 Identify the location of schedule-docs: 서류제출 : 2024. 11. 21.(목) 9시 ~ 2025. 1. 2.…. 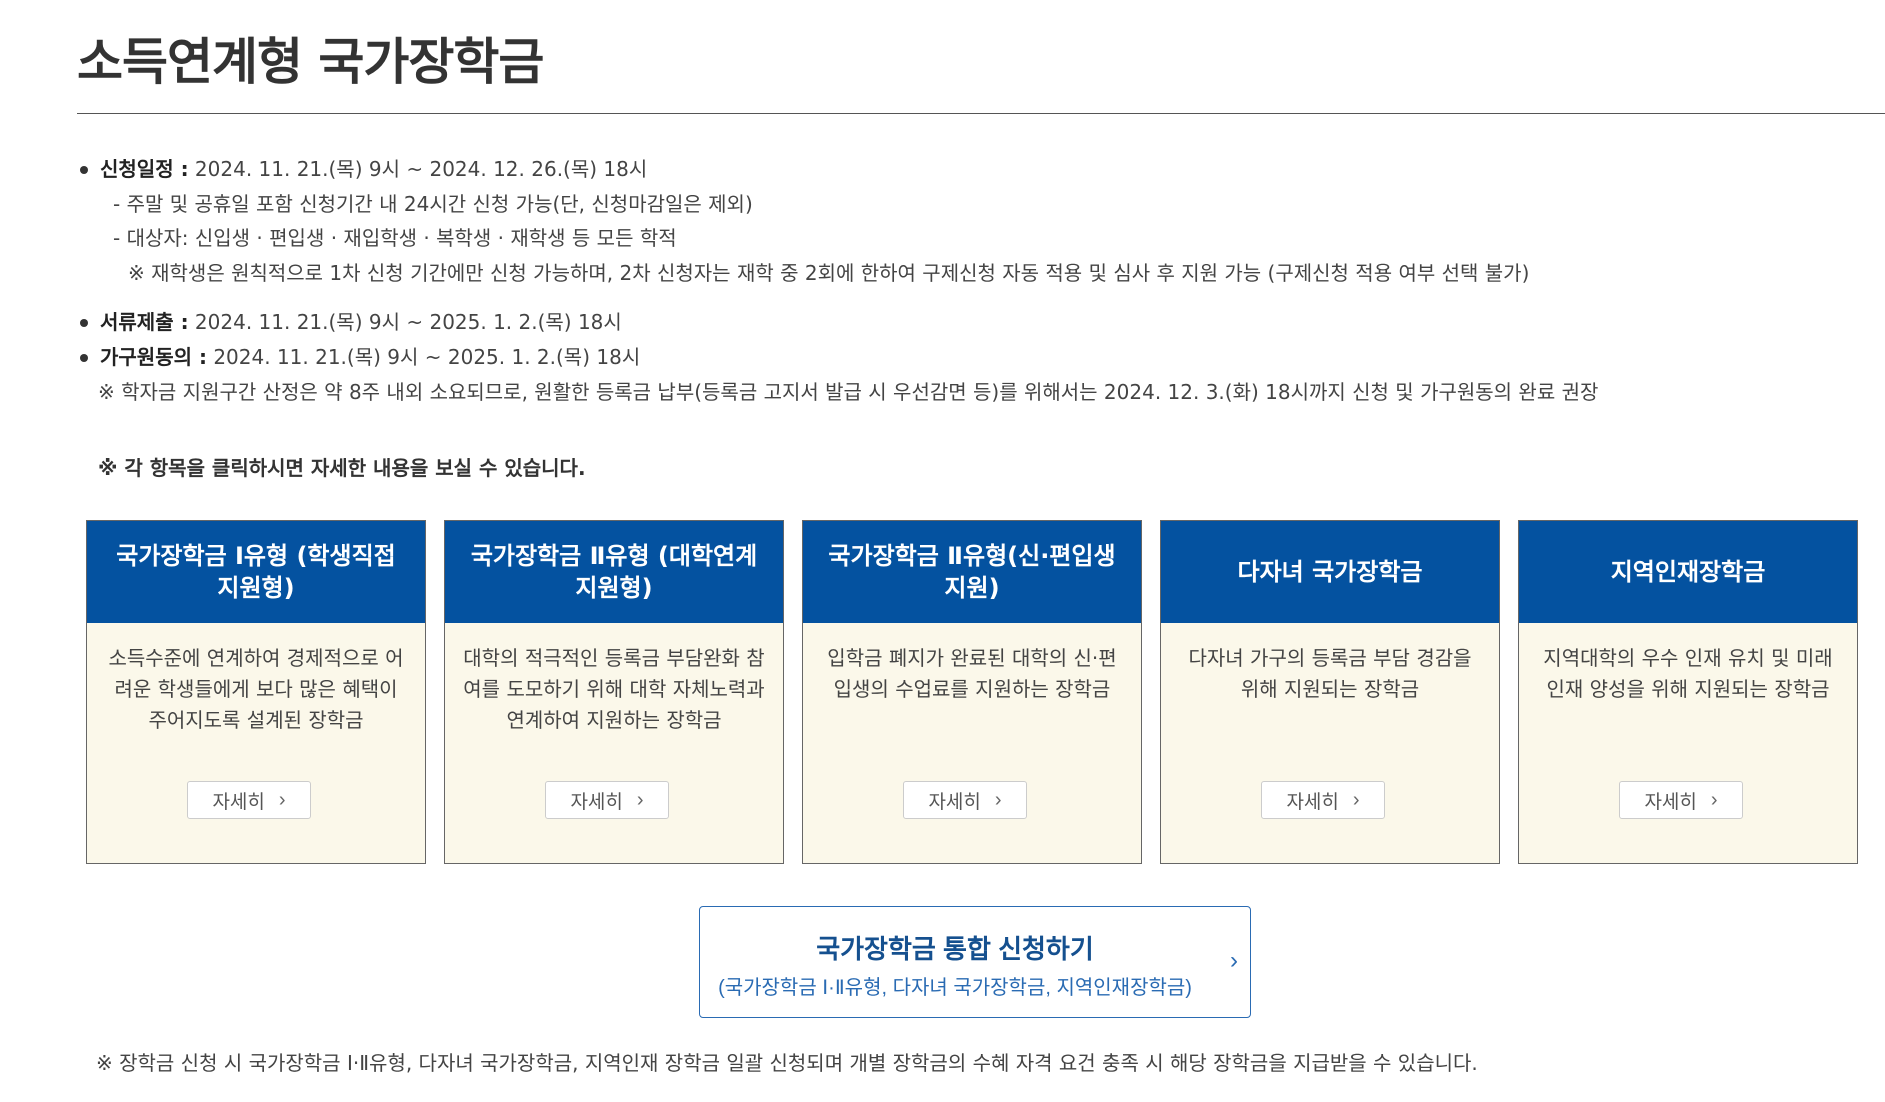
(351, 322).